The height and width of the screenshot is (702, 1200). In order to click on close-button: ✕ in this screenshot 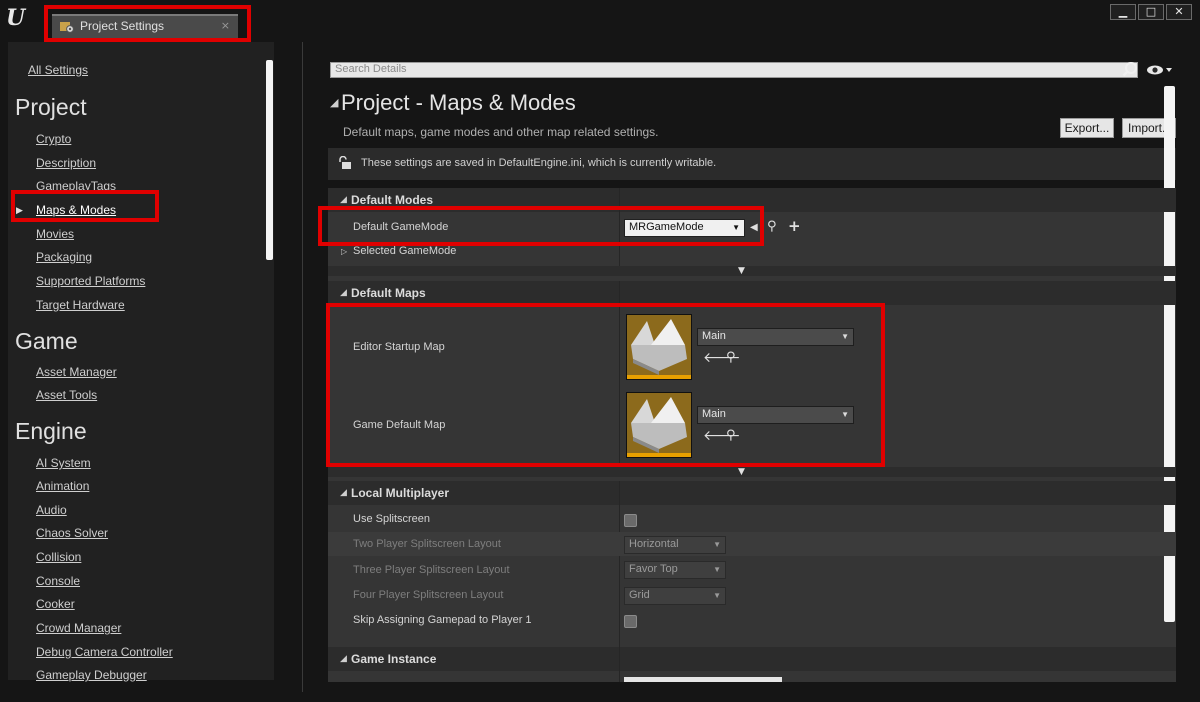, I will do `click(1179, 12)`.